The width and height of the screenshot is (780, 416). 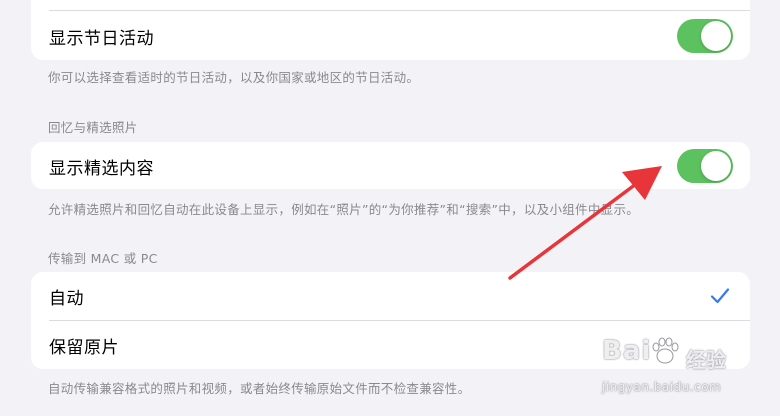 I want to click on featured-content-toggle, so click(x=705, y=166).